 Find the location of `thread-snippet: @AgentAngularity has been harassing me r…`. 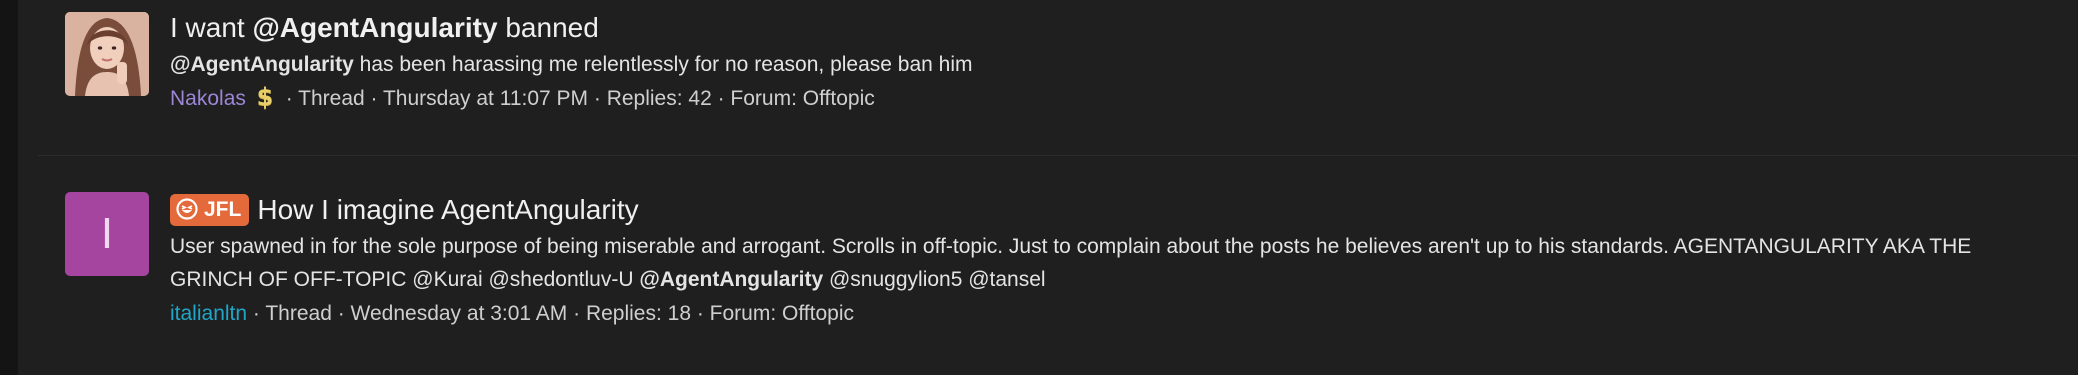

thread-snippet: @AgentAngularity has been harassing me r… is located at coordinates (1114, 64).